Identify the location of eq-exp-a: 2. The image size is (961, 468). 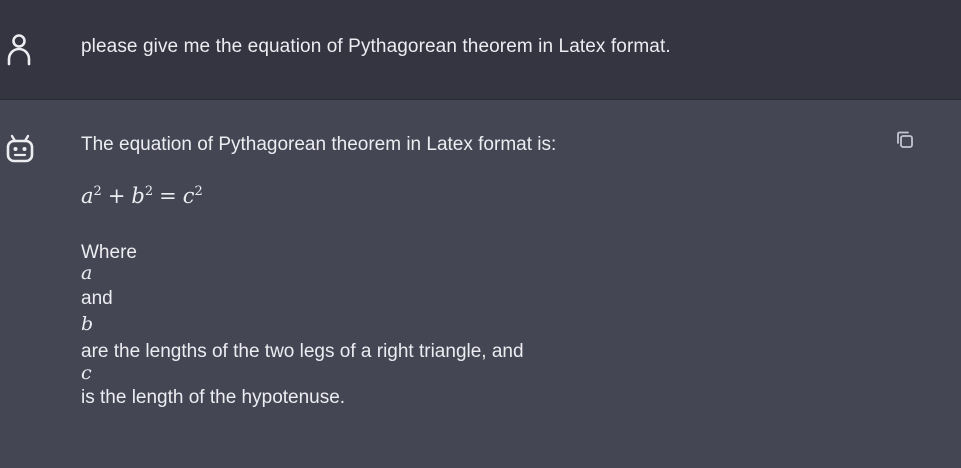
(97, 191).